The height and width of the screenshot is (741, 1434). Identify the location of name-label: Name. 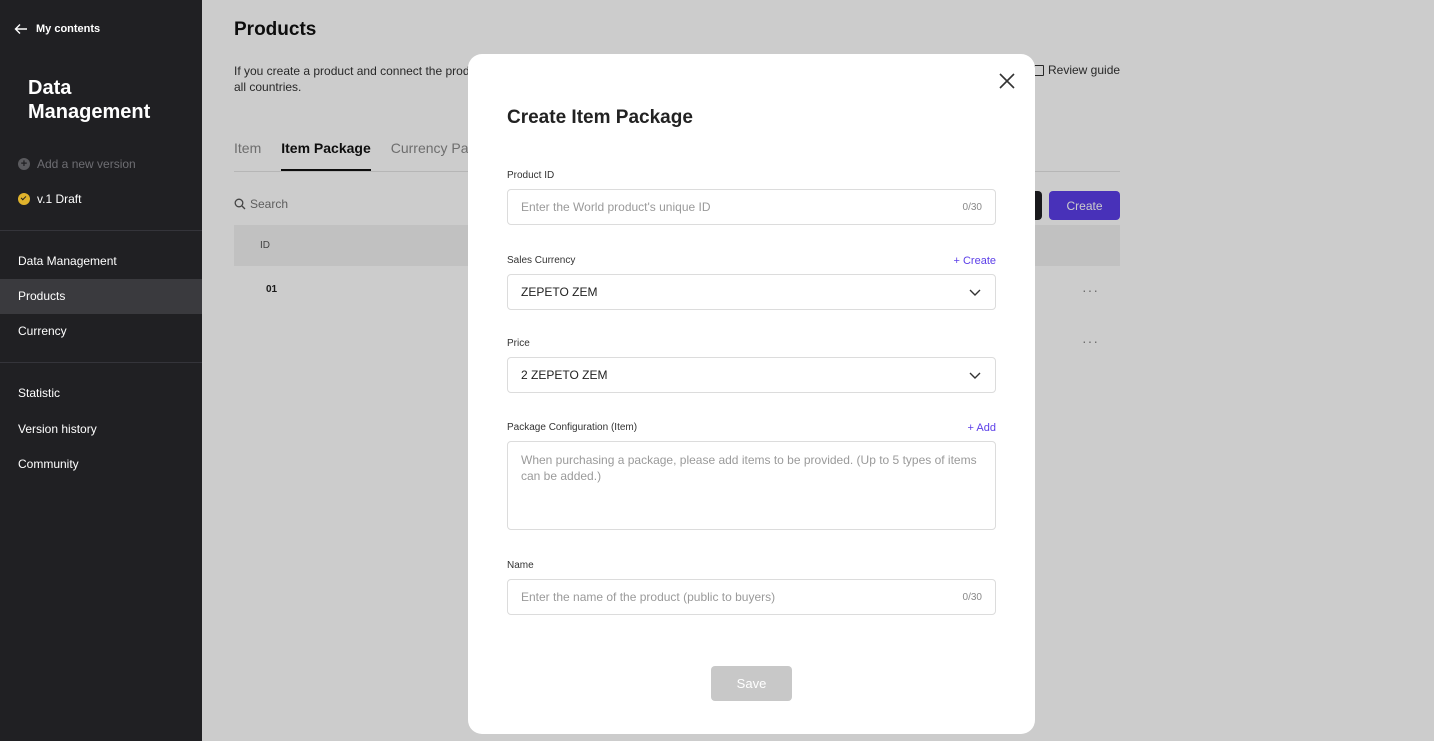
(520, 565).